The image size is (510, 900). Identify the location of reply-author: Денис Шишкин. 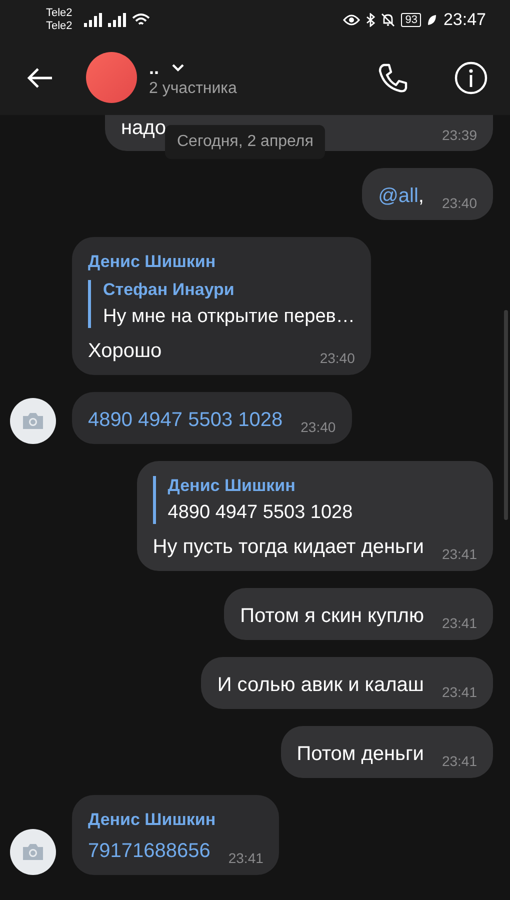
(232, 486).